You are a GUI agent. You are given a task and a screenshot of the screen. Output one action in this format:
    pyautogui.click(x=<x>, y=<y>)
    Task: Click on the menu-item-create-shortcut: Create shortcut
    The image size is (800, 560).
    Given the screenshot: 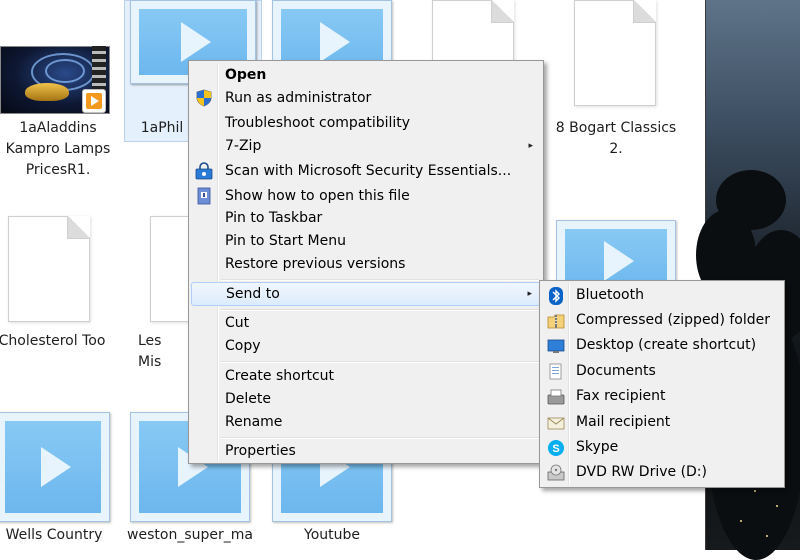 What is the action you would take?
    pyautogui.click(x=366, y=376)
    